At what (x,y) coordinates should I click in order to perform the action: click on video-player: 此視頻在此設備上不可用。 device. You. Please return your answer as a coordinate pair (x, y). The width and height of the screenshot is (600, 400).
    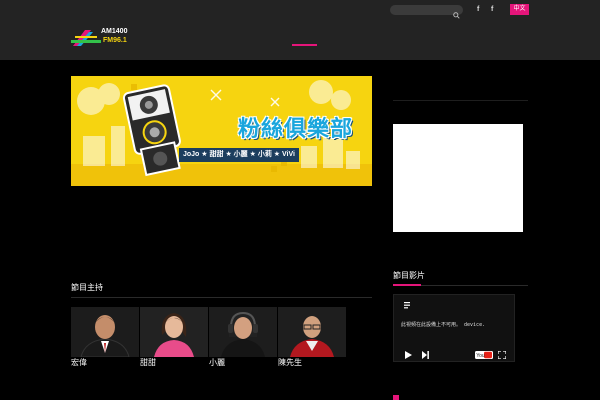
    Looking at the image, I should click on (454, 328).